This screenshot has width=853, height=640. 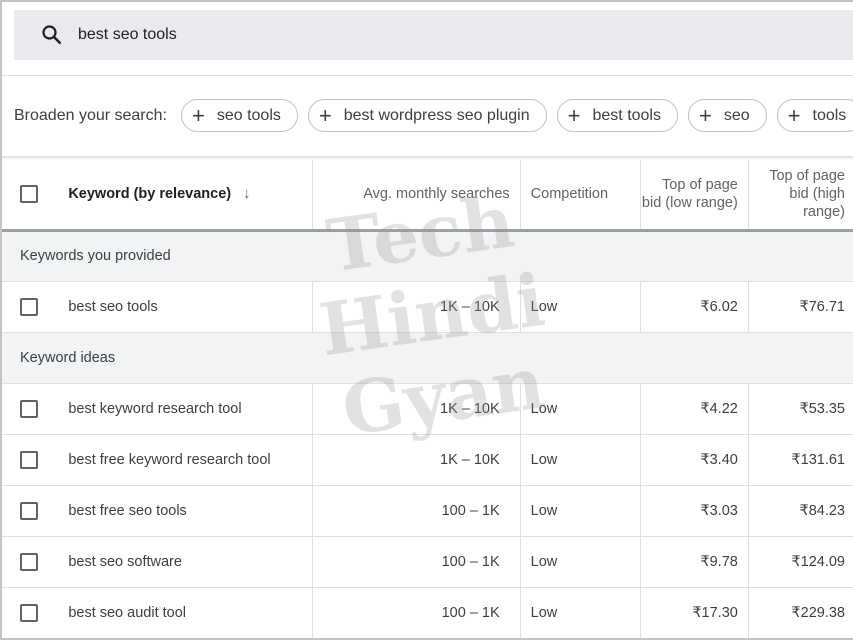 What do you see at coordinates (150, 194) in the screenshot?
I see `header-keyword-label: Keyword (by relevance)` at bounding box center [150, 194].